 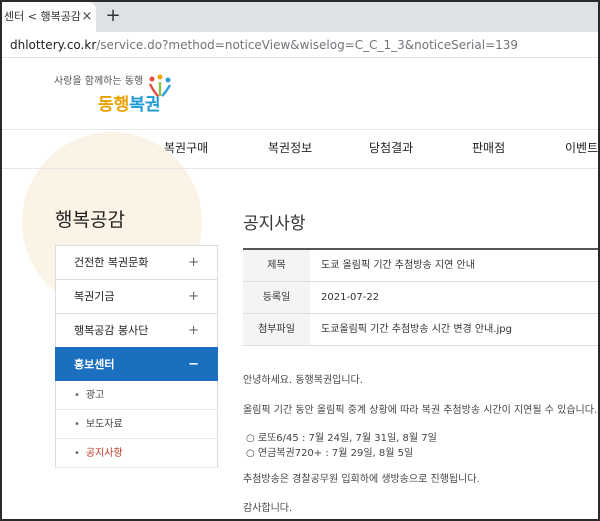 What do you see at coordinates (186, 148) in the screenshot?
I see `nav-item-buy: 복권구매` at bounding box center [186, 148].